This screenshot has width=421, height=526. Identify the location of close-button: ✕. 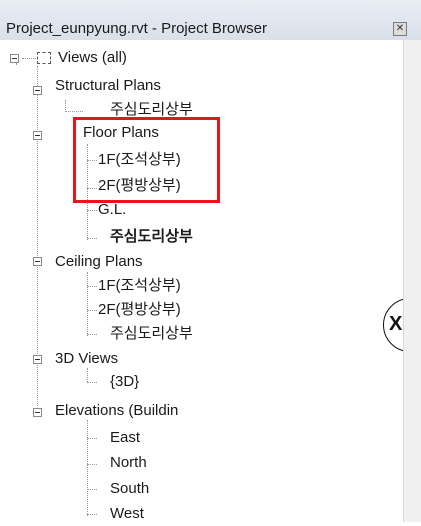
(400, 29).